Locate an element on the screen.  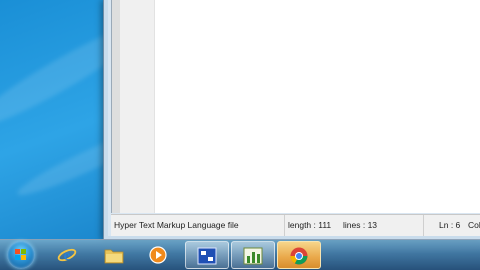
taskbar: e is located at coordinates (240, 254).